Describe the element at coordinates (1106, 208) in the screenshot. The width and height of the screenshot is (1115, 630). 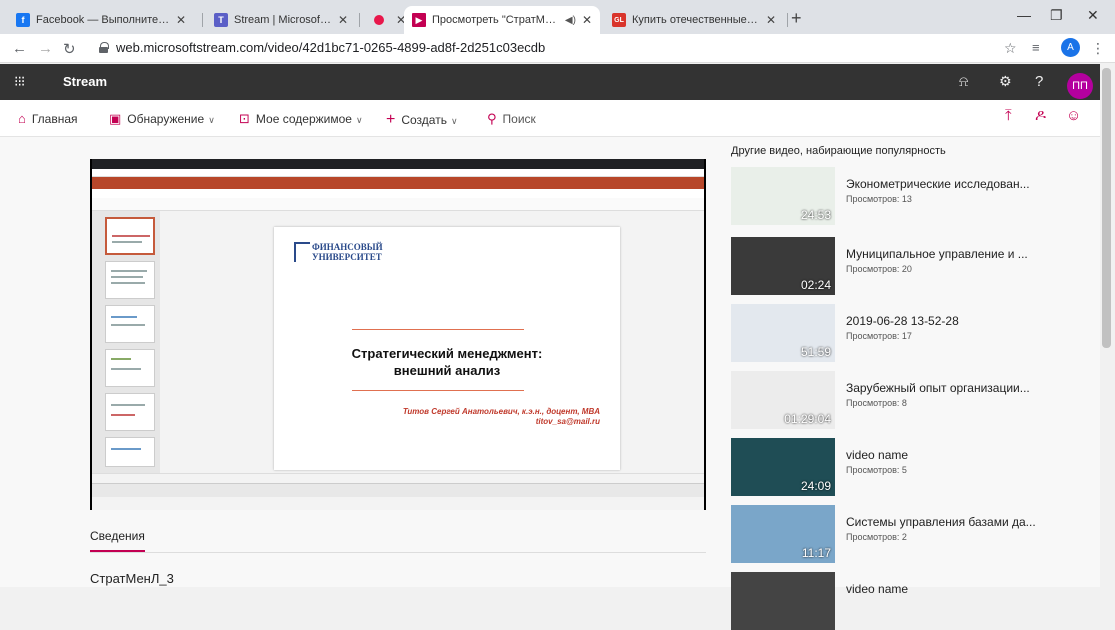
I see `scrollbar-thumb` at that location.